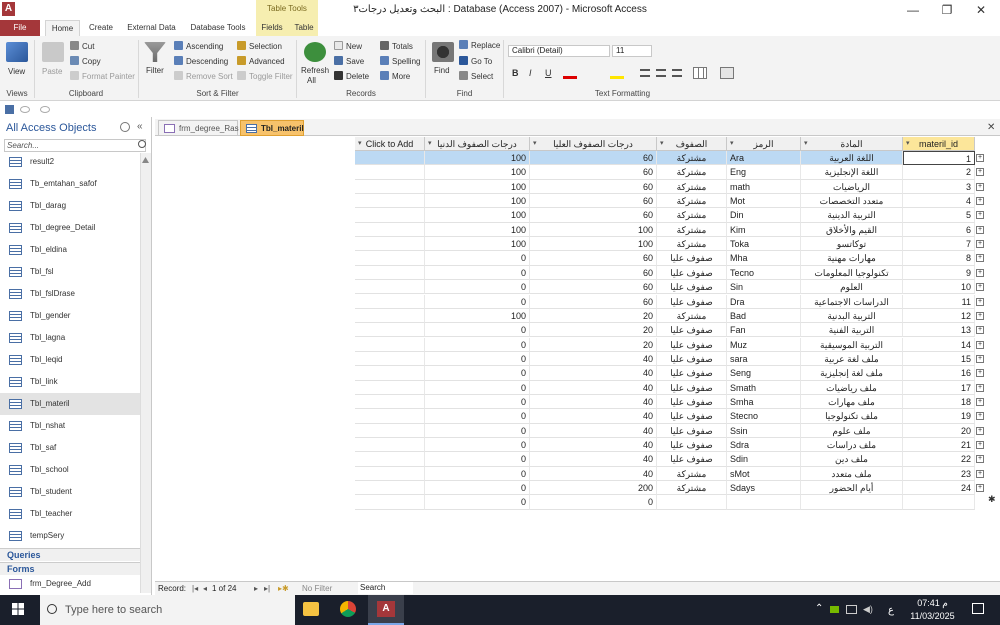 This screenshot has height=625, width=1000. What do you see at coordinates (70, 554) in the screenshot?
I see `nav-section-queries: Queries` at bounding box center [70, 554].